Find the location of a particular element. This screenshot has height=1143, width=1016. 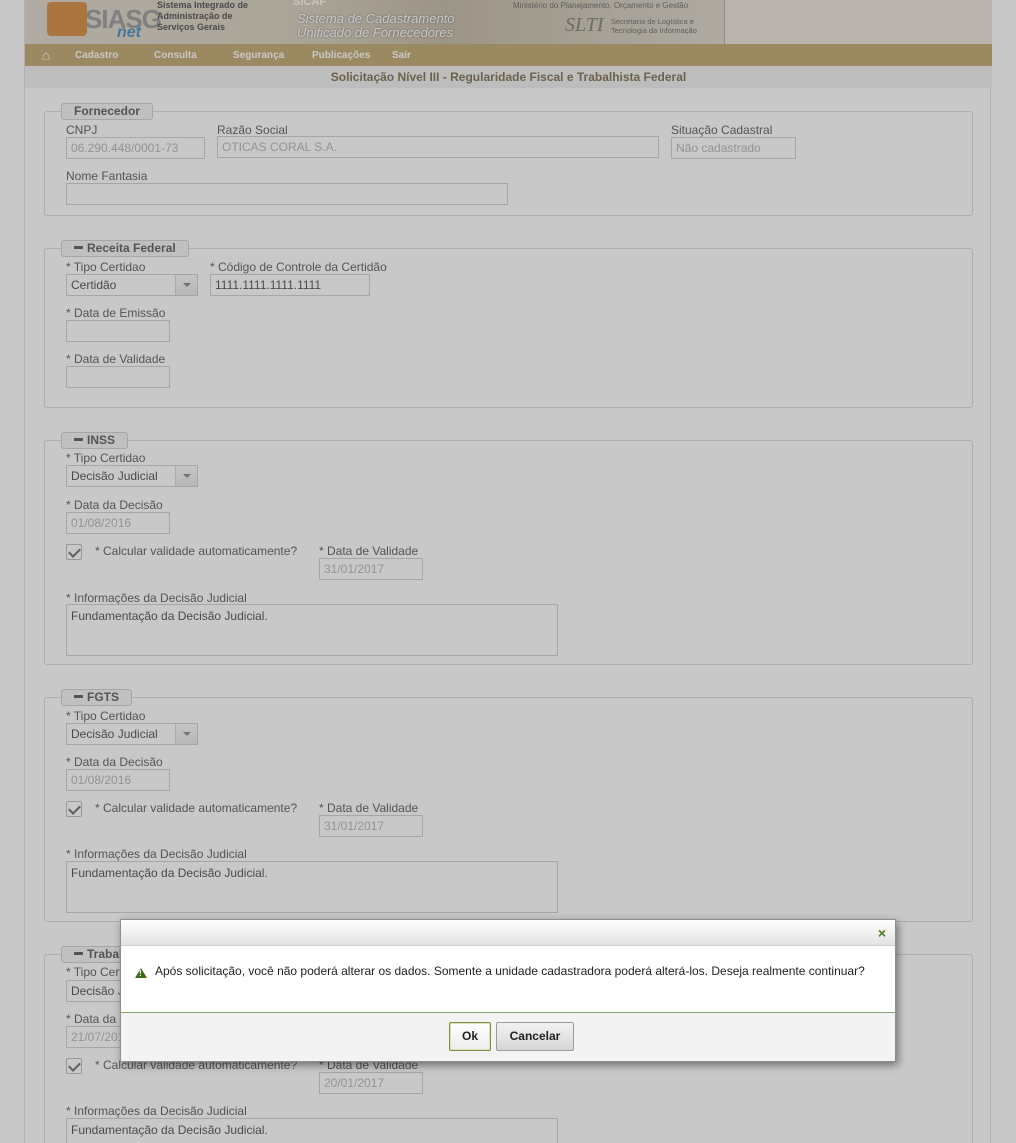

ok-button: Ok is located at coordinates (470, 1036).